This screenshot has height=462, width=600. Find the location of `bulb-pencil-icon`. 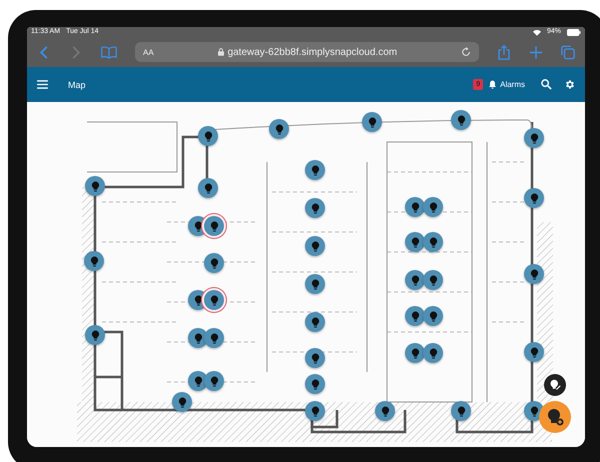

bulb-pencil-icon is located at coordinates (555, 385).